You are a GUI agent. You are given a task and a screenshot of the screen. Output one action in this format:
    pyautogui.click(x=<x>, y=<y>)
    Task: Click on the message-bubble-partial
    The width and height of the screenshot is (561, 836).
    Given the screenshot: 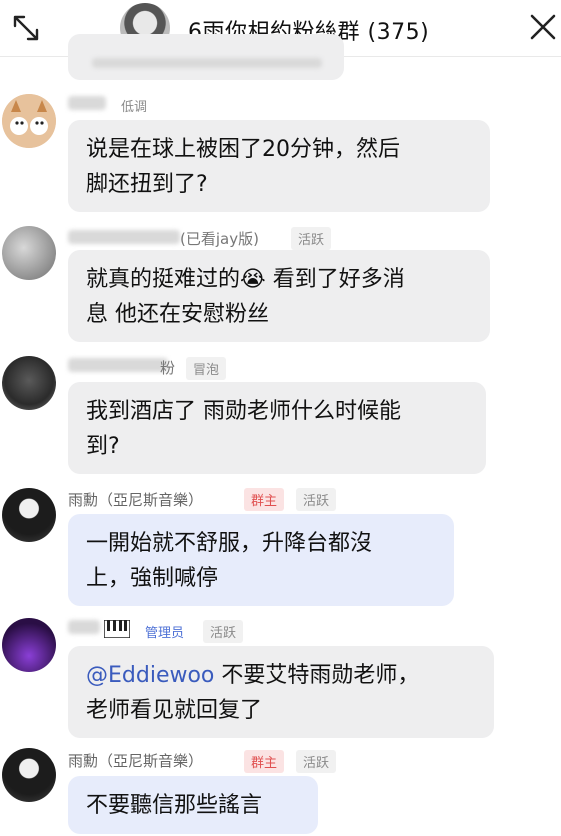 What is the action you would take?
    pyautogui.click(x=206, y=57)
    